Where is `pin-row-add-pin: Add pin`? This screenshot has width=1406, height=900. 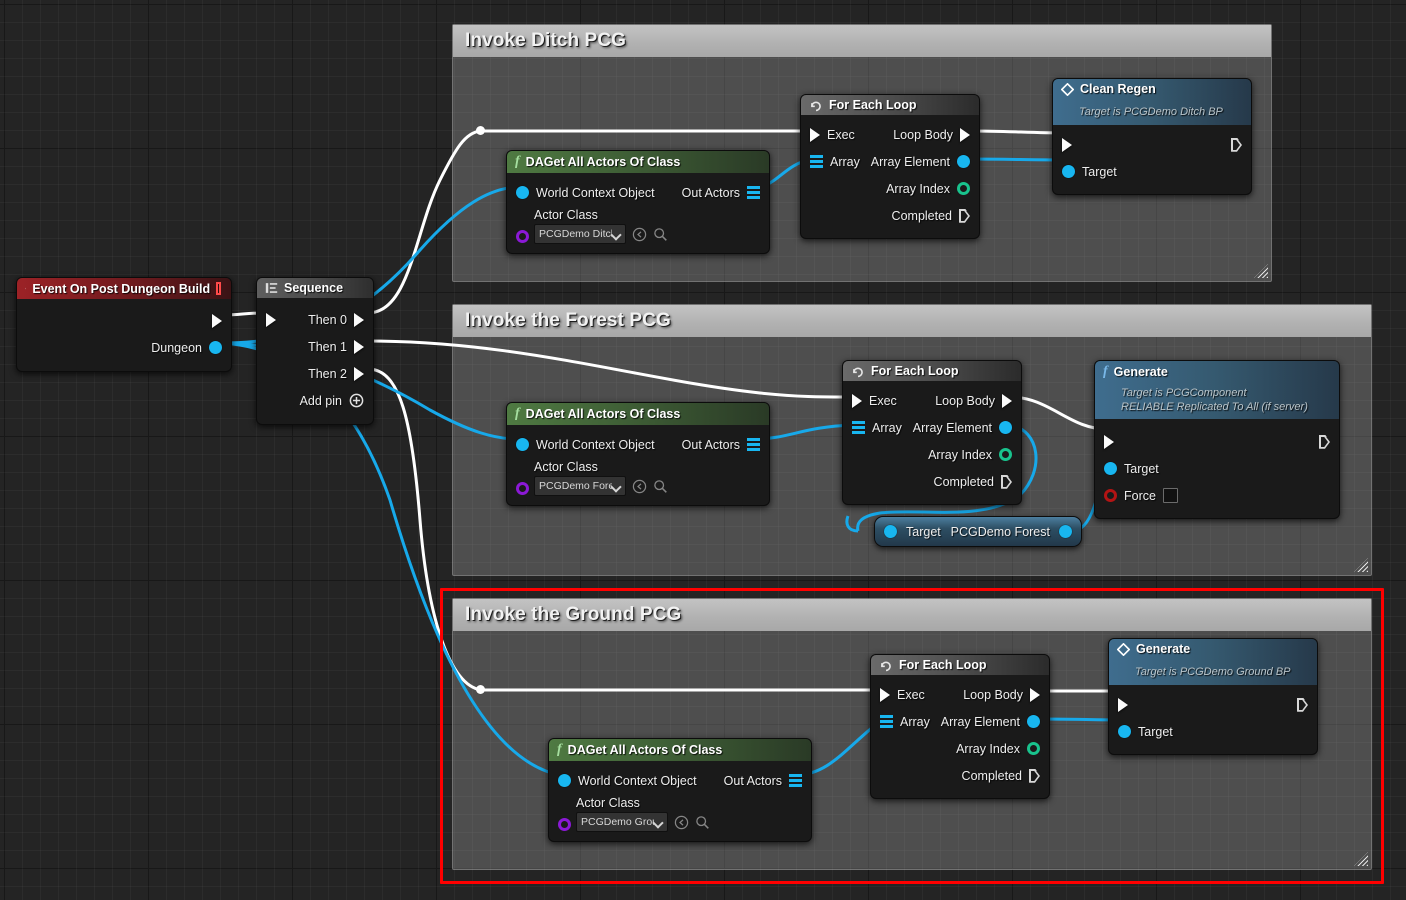
pin-row-add-pin: Add pin is located at coordinates (315, 400).